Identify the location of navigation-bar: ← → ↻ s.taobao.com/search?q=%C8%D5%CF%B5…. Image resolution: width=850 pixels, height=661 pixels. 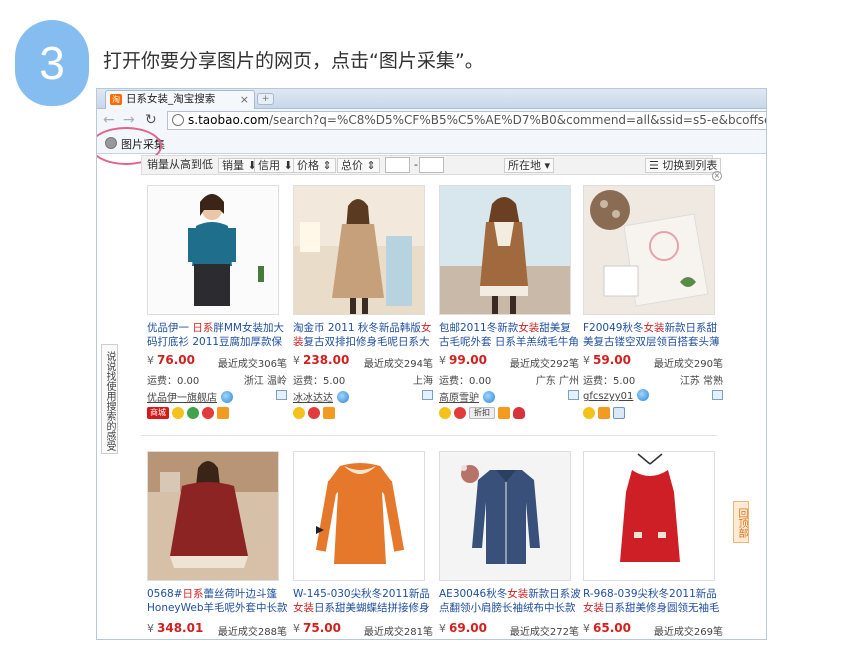
(431, 120).